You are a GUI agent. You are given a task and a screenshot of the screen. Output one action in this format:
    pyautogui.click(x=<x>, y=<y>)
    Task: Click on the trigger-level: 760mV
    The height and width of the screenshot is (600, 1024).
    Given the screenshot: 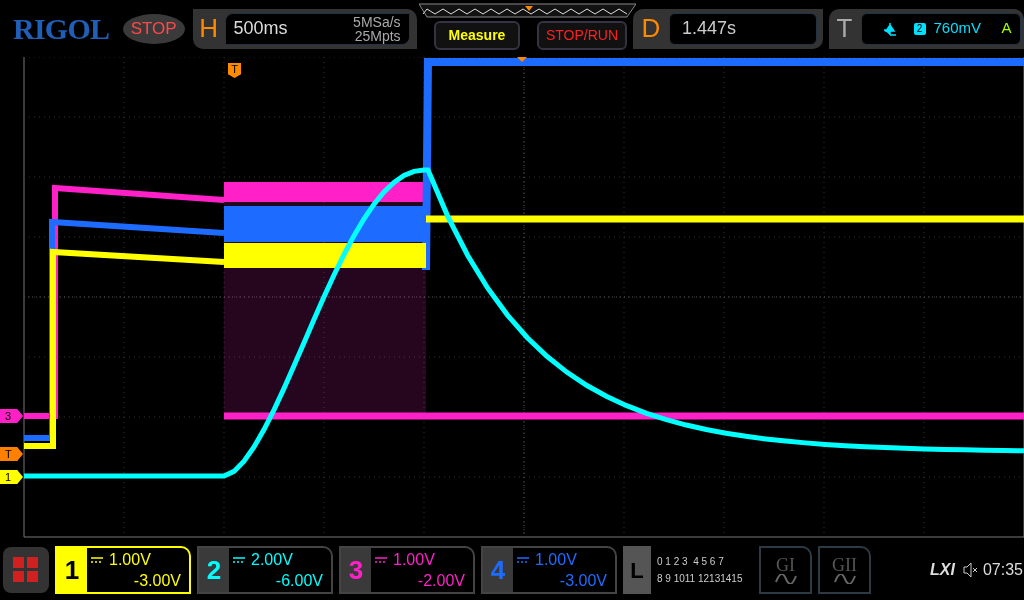 What is the action you would take?
    pyautogui.click(x=957, y=28)
    